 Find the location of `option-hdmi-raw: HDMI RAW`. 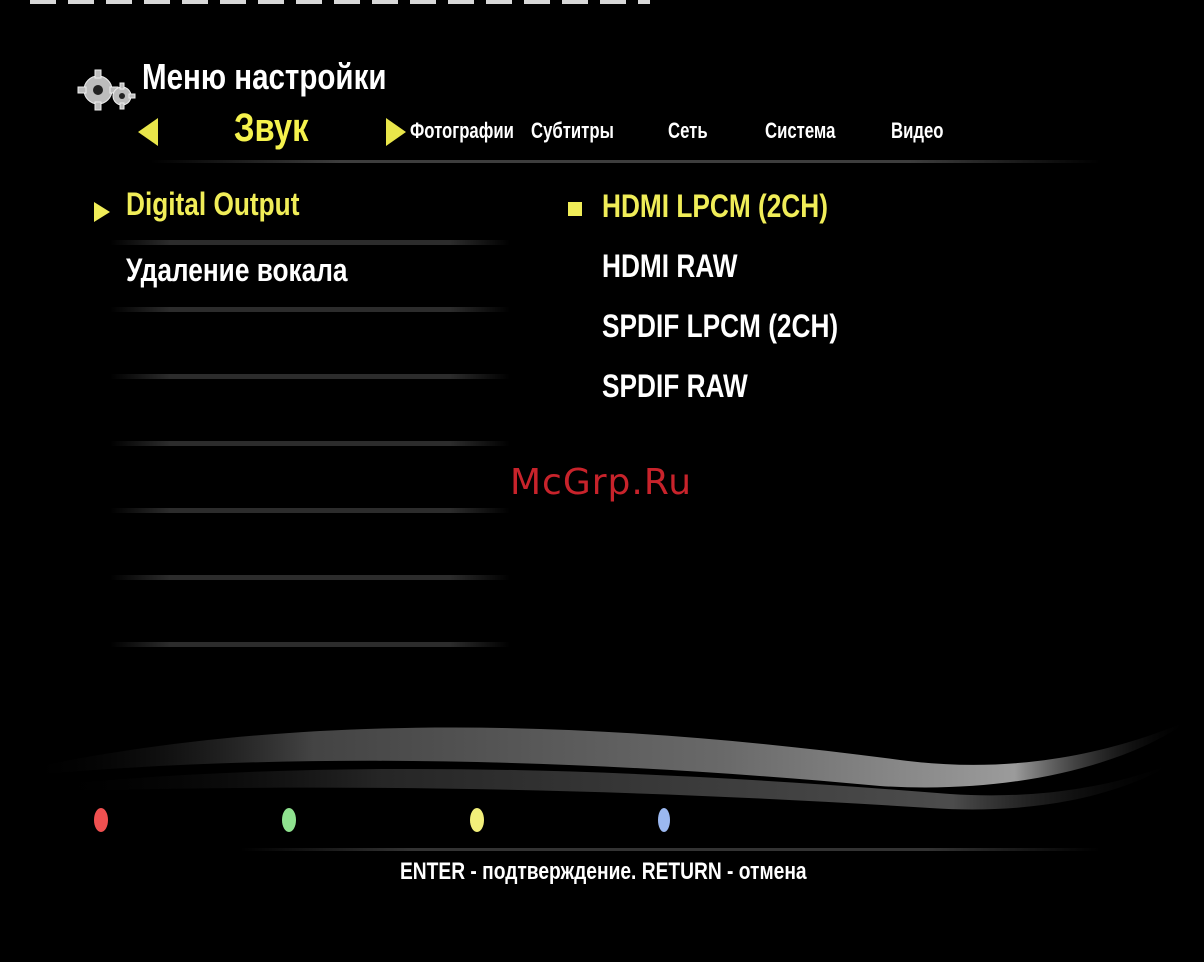

option-hdmi-raw: HDMI RAW is located at coordinates (670, 266).